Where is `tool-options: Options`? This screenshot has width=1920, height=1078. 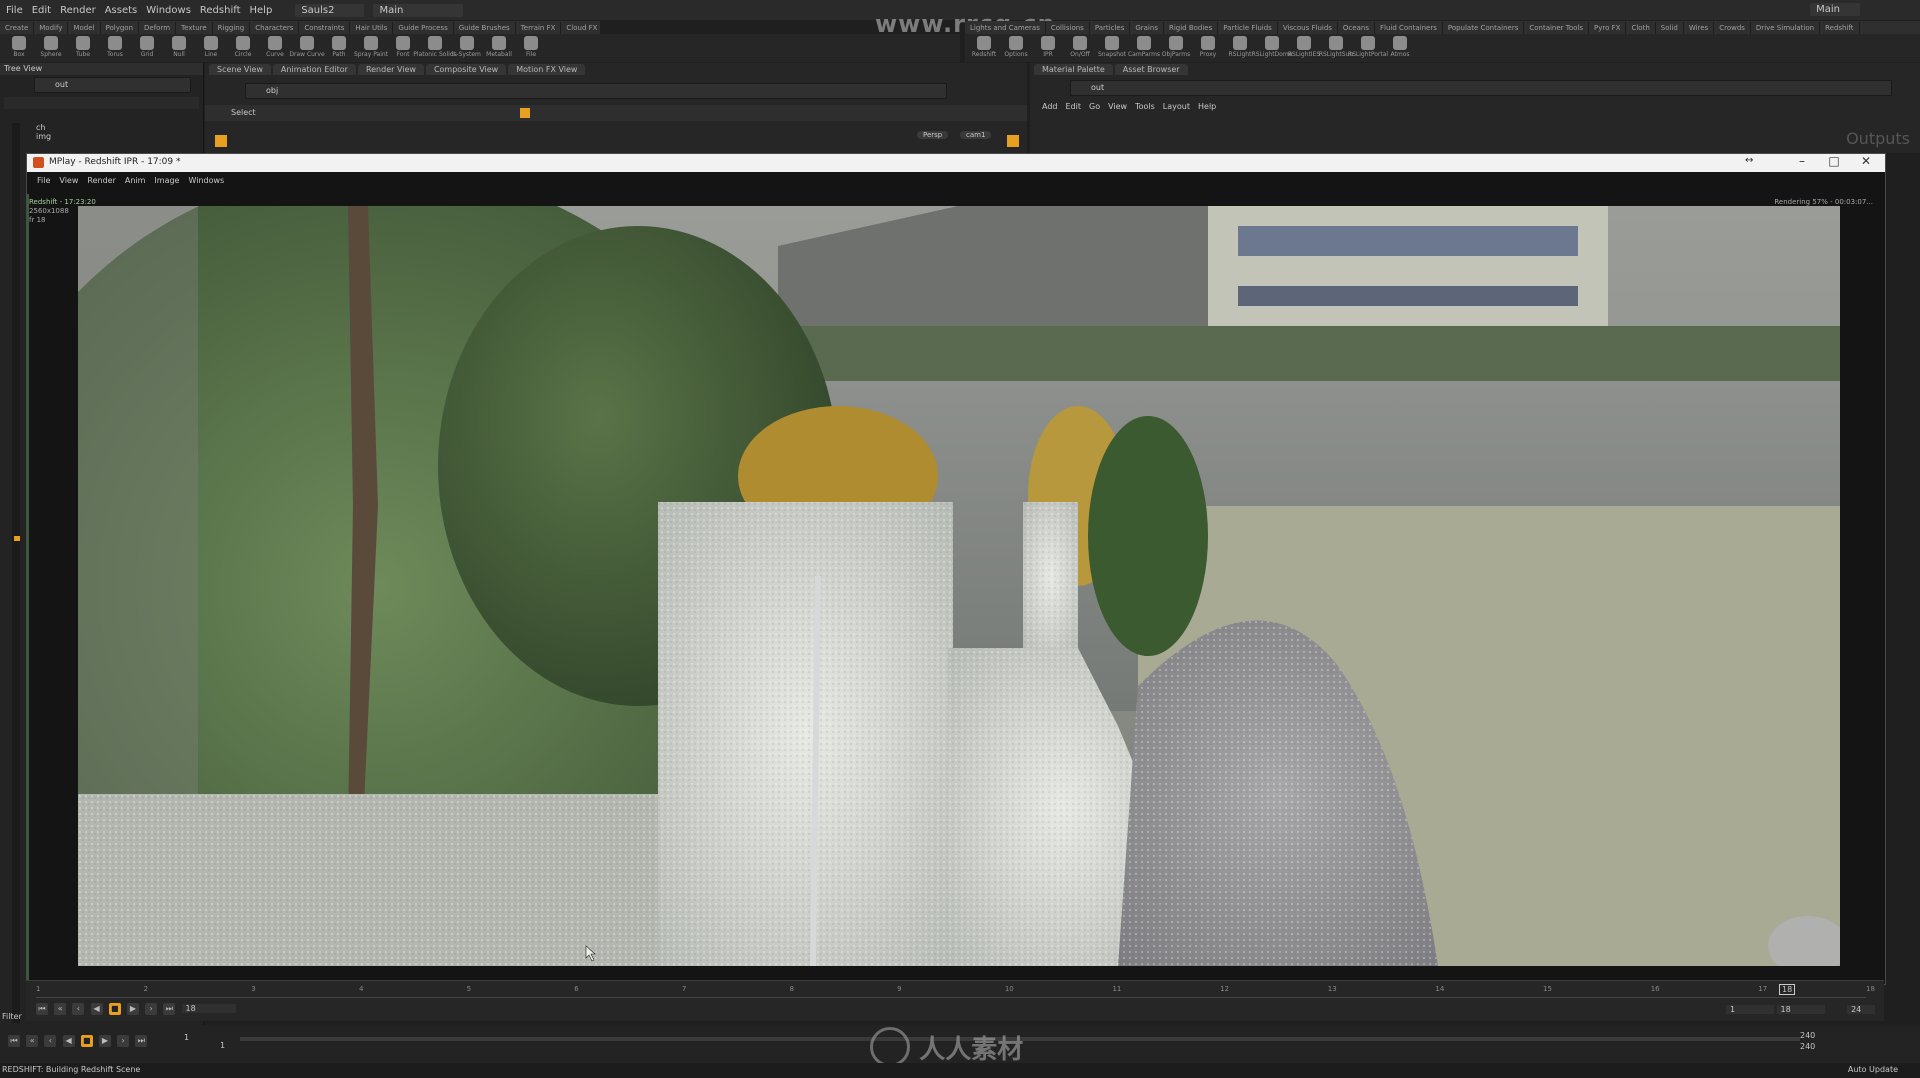
tool-options: Options is located at coordinates (1016, 47).